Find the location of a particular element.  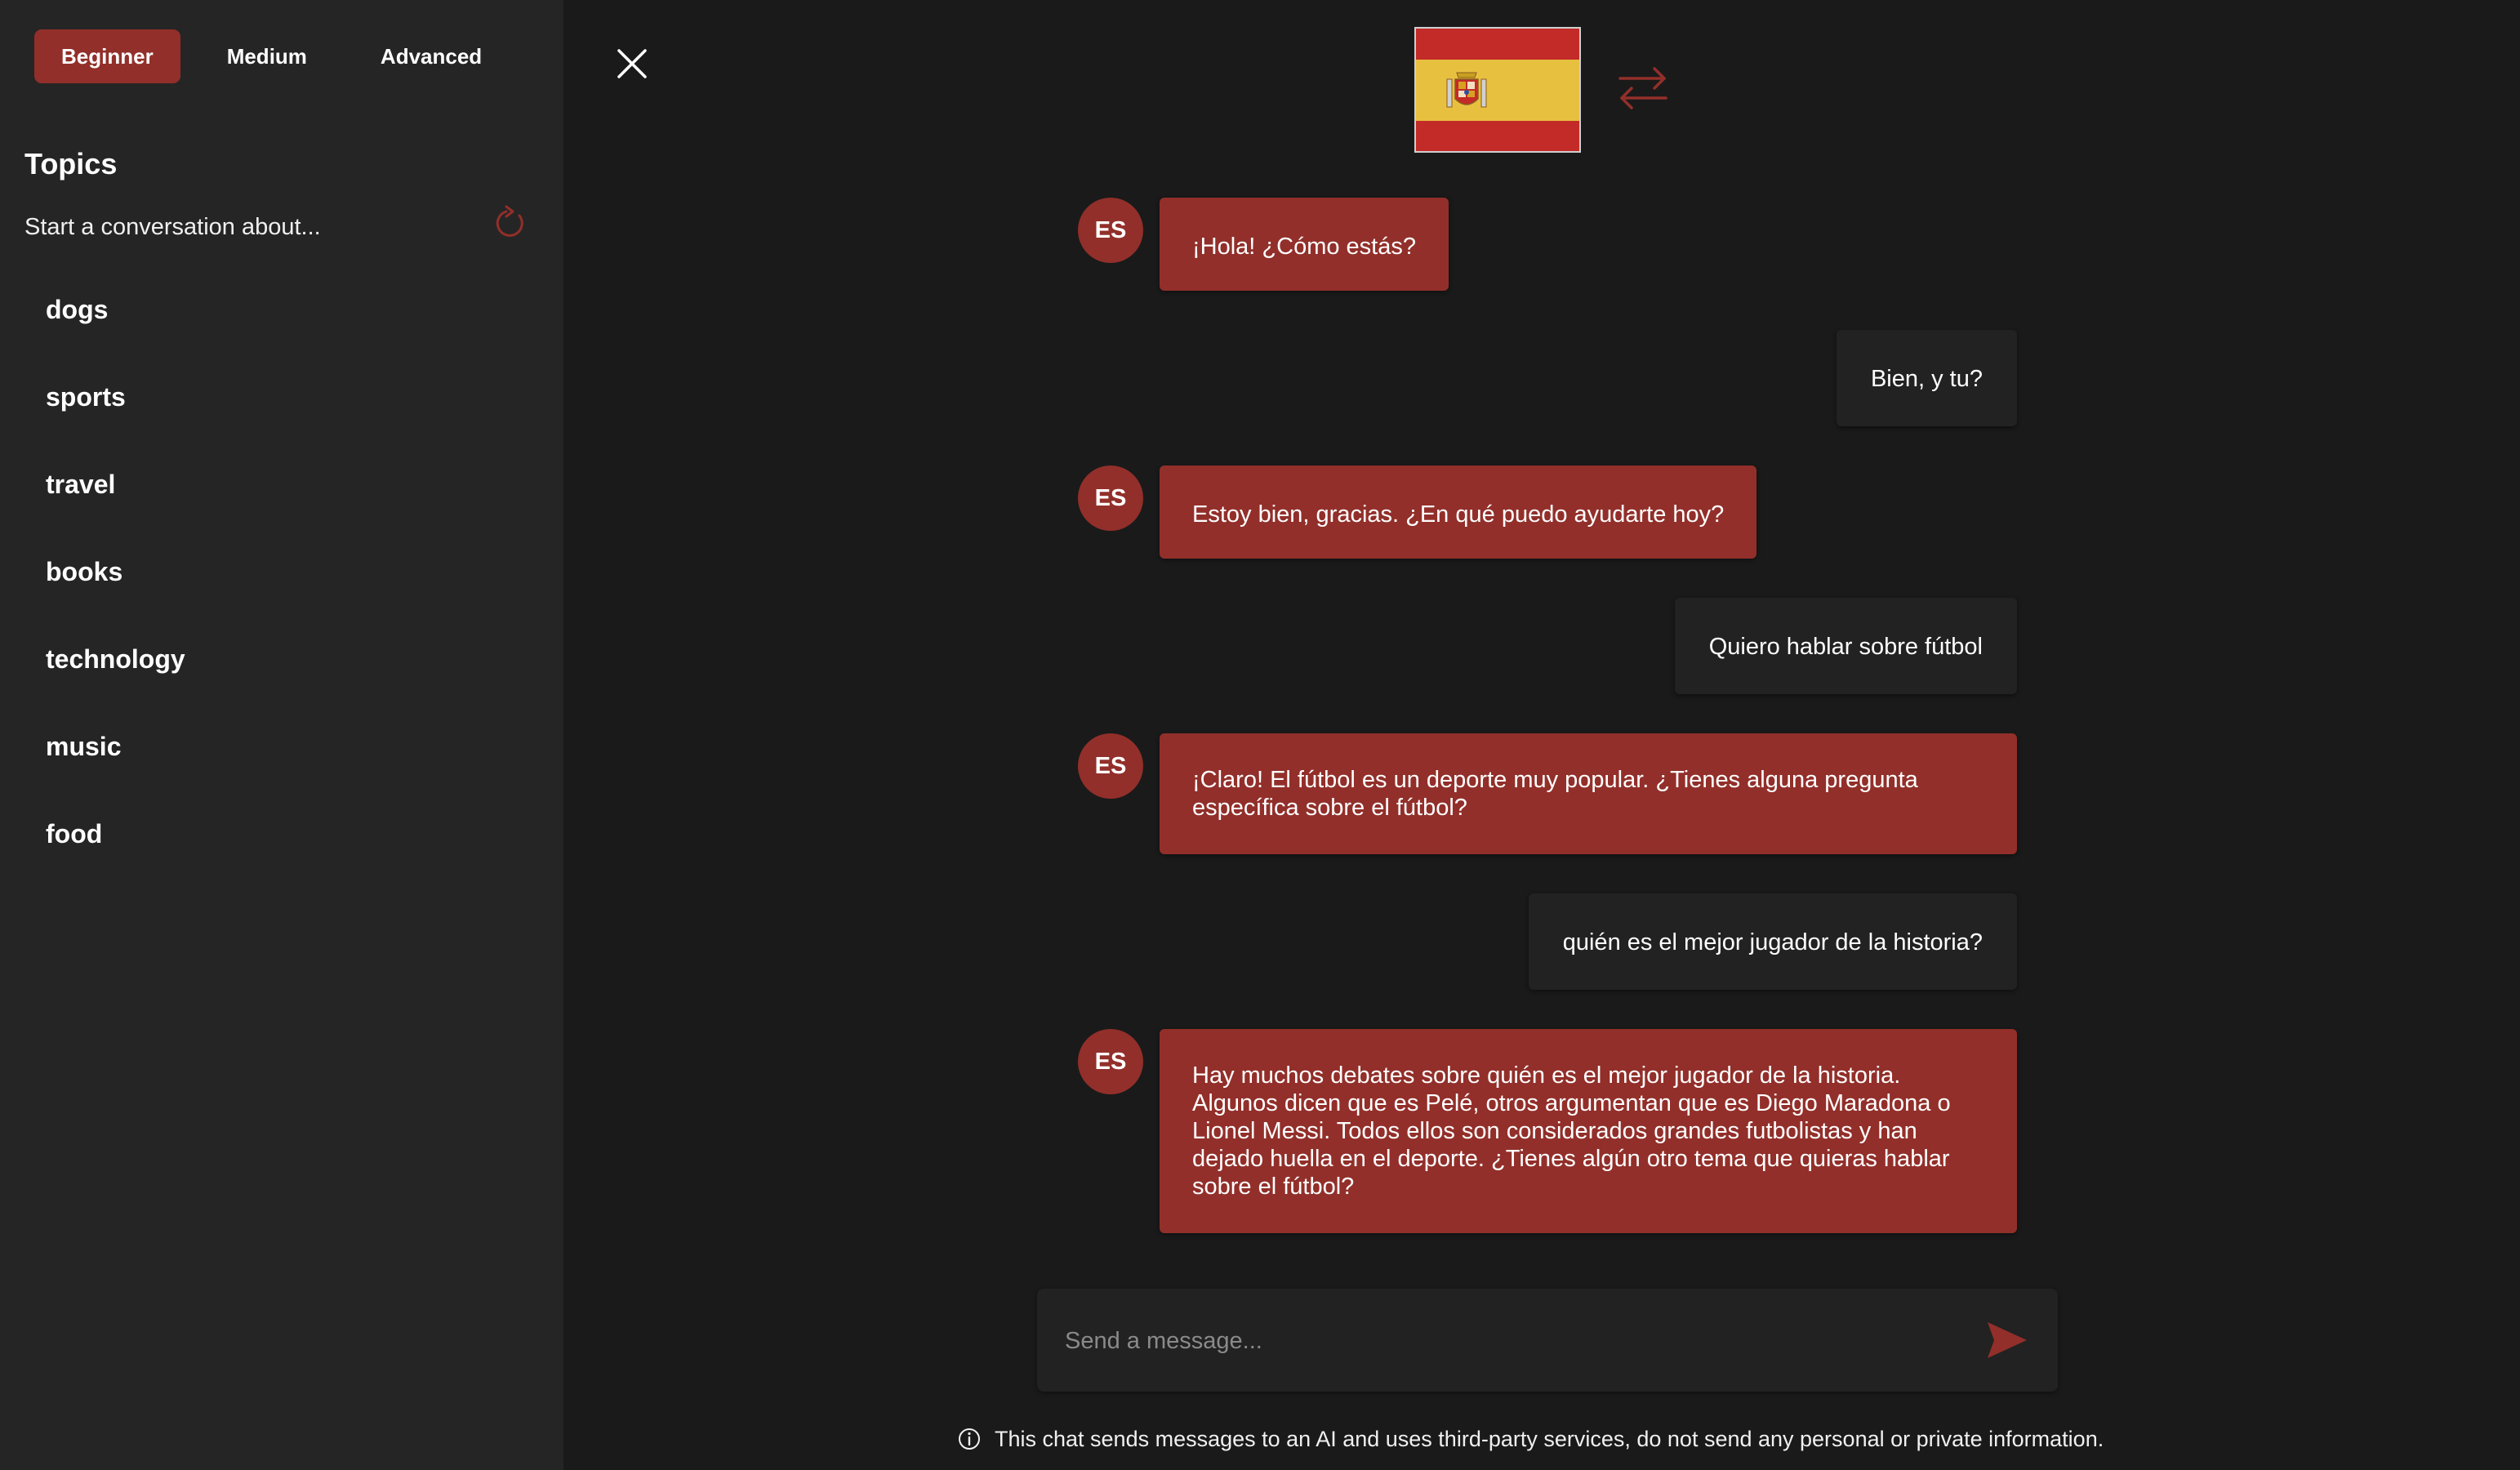

close-icon is located at coordinates (632, 63).